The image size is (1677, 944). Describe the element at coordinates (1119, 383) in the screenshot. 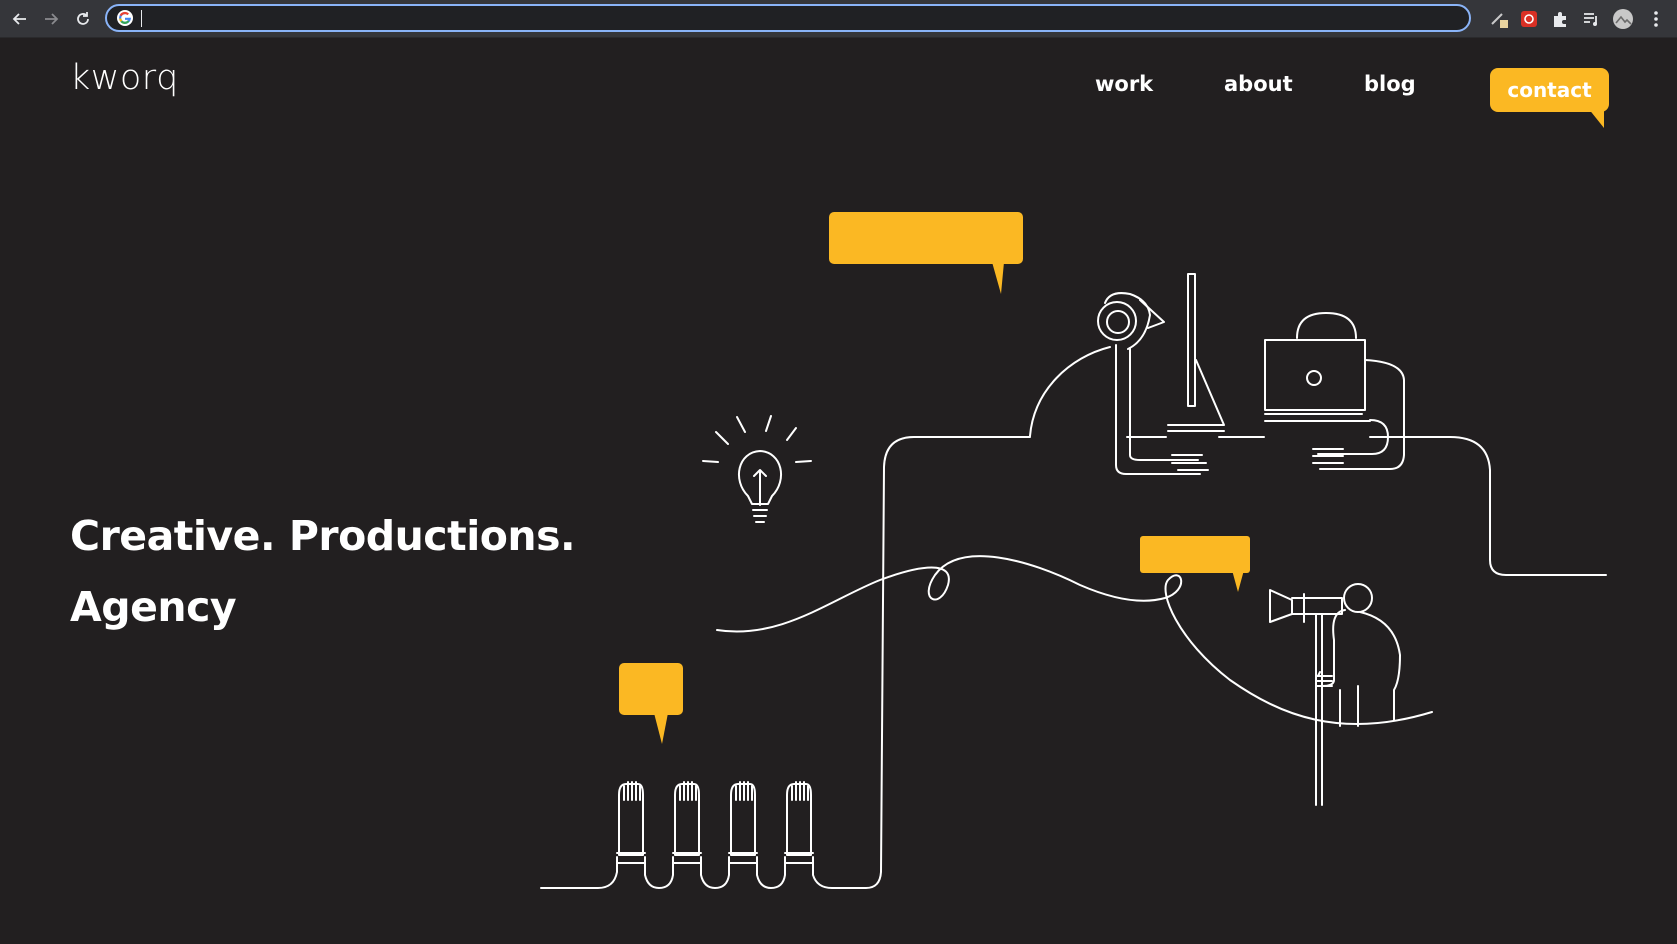

I see `person-headphones` at that location.